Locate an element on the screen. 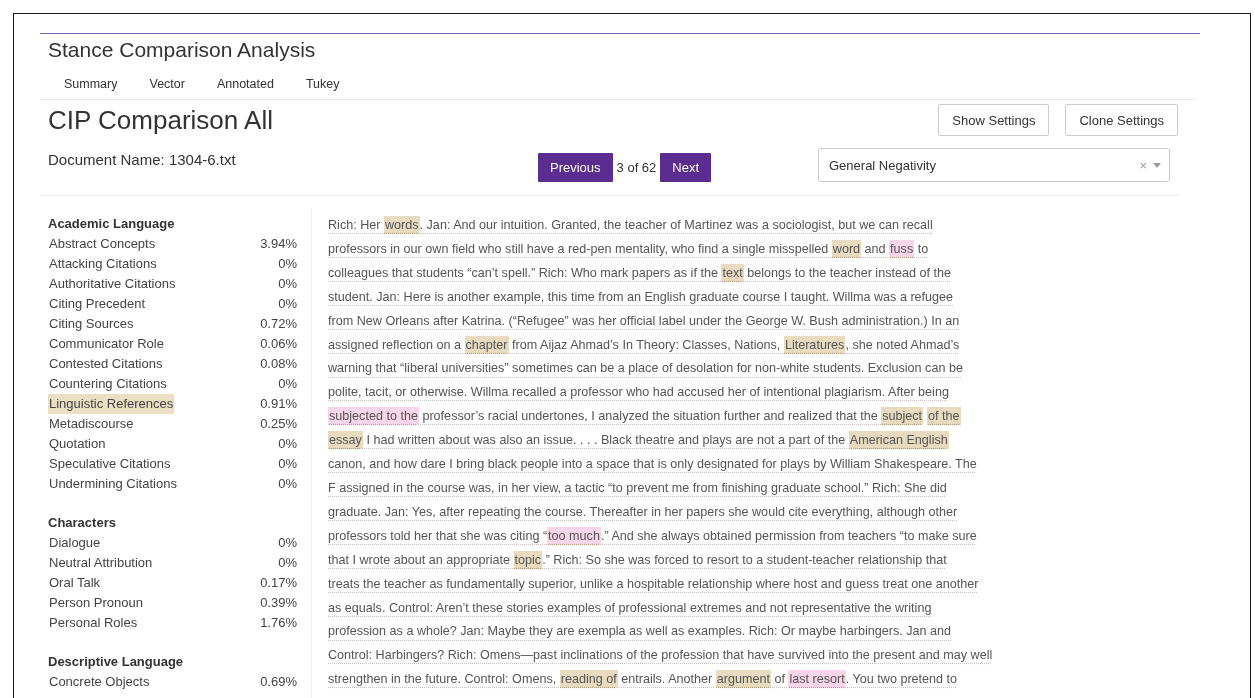  category-percent: 0.25% is located at coordinates (278, 424).